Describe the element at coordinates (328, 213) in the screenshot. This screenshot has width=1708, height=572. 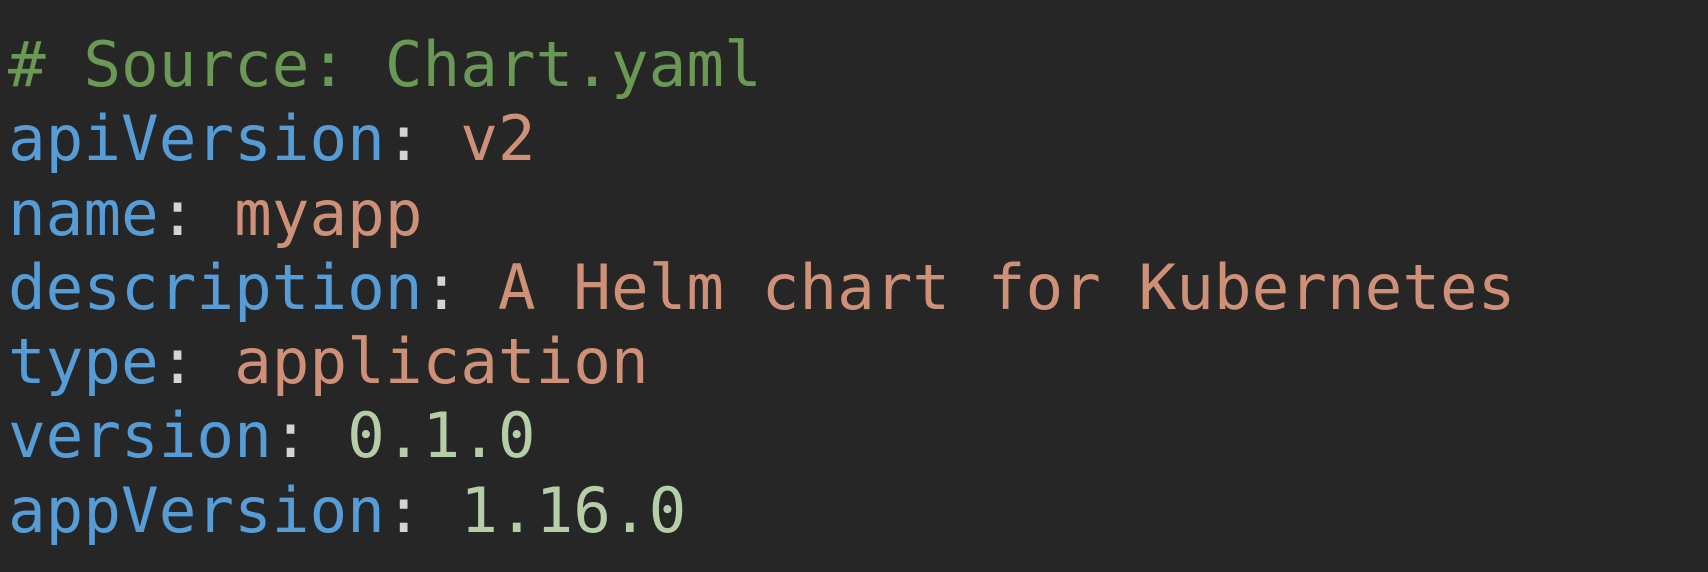
I see `yaml-value: myapp` at that location.